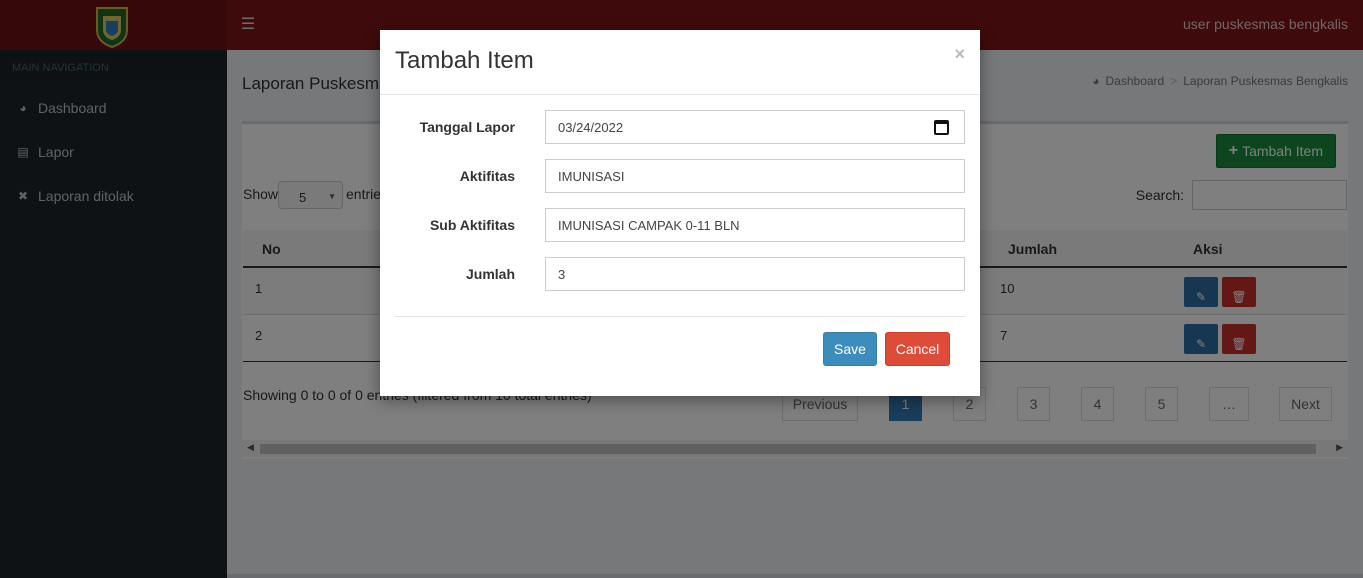 The image size is (1363, 578). I want to click on modal-footer-divider, so click(680, 316).